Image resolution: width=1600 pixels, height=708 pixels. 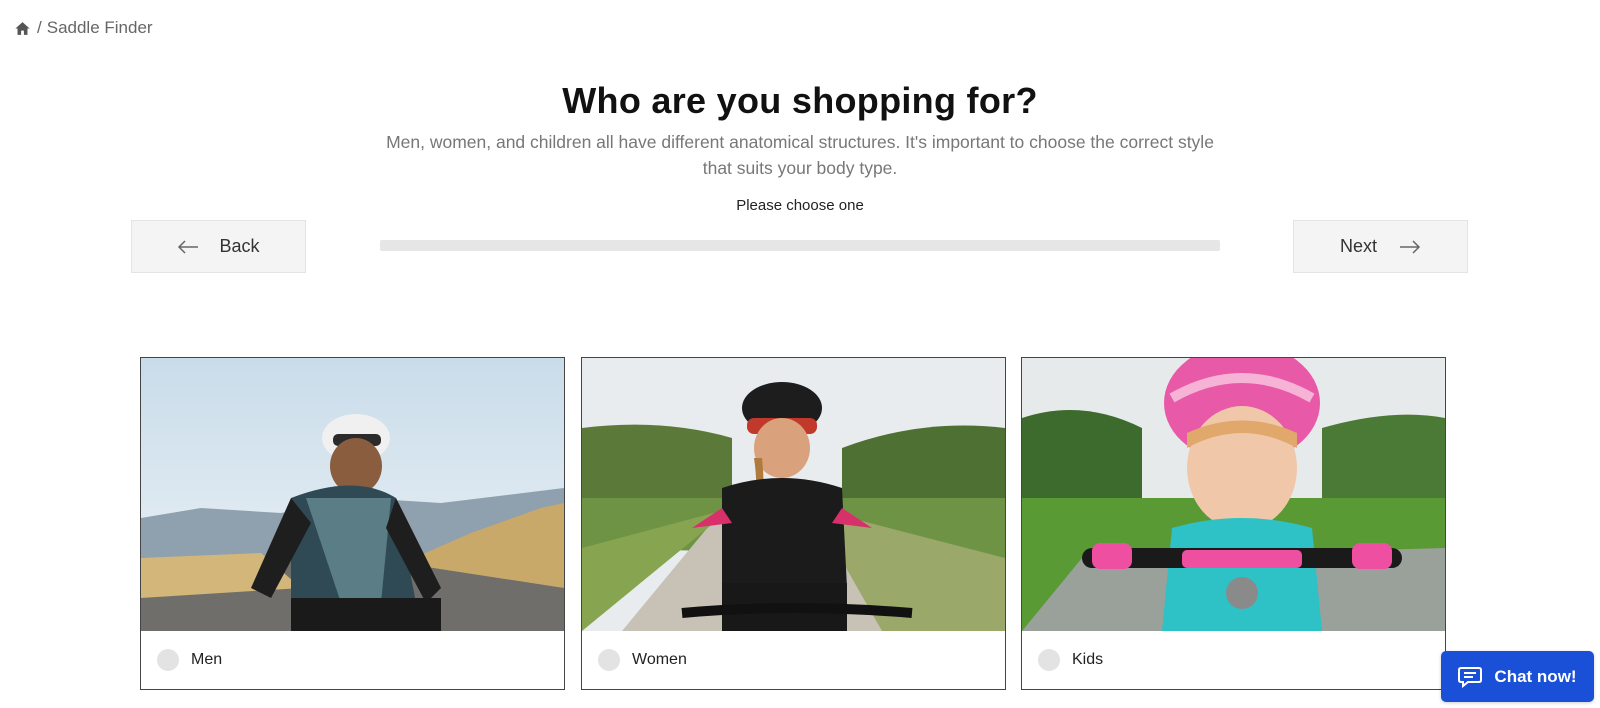 I want to click on radio-men, so click(x=168, y=660).